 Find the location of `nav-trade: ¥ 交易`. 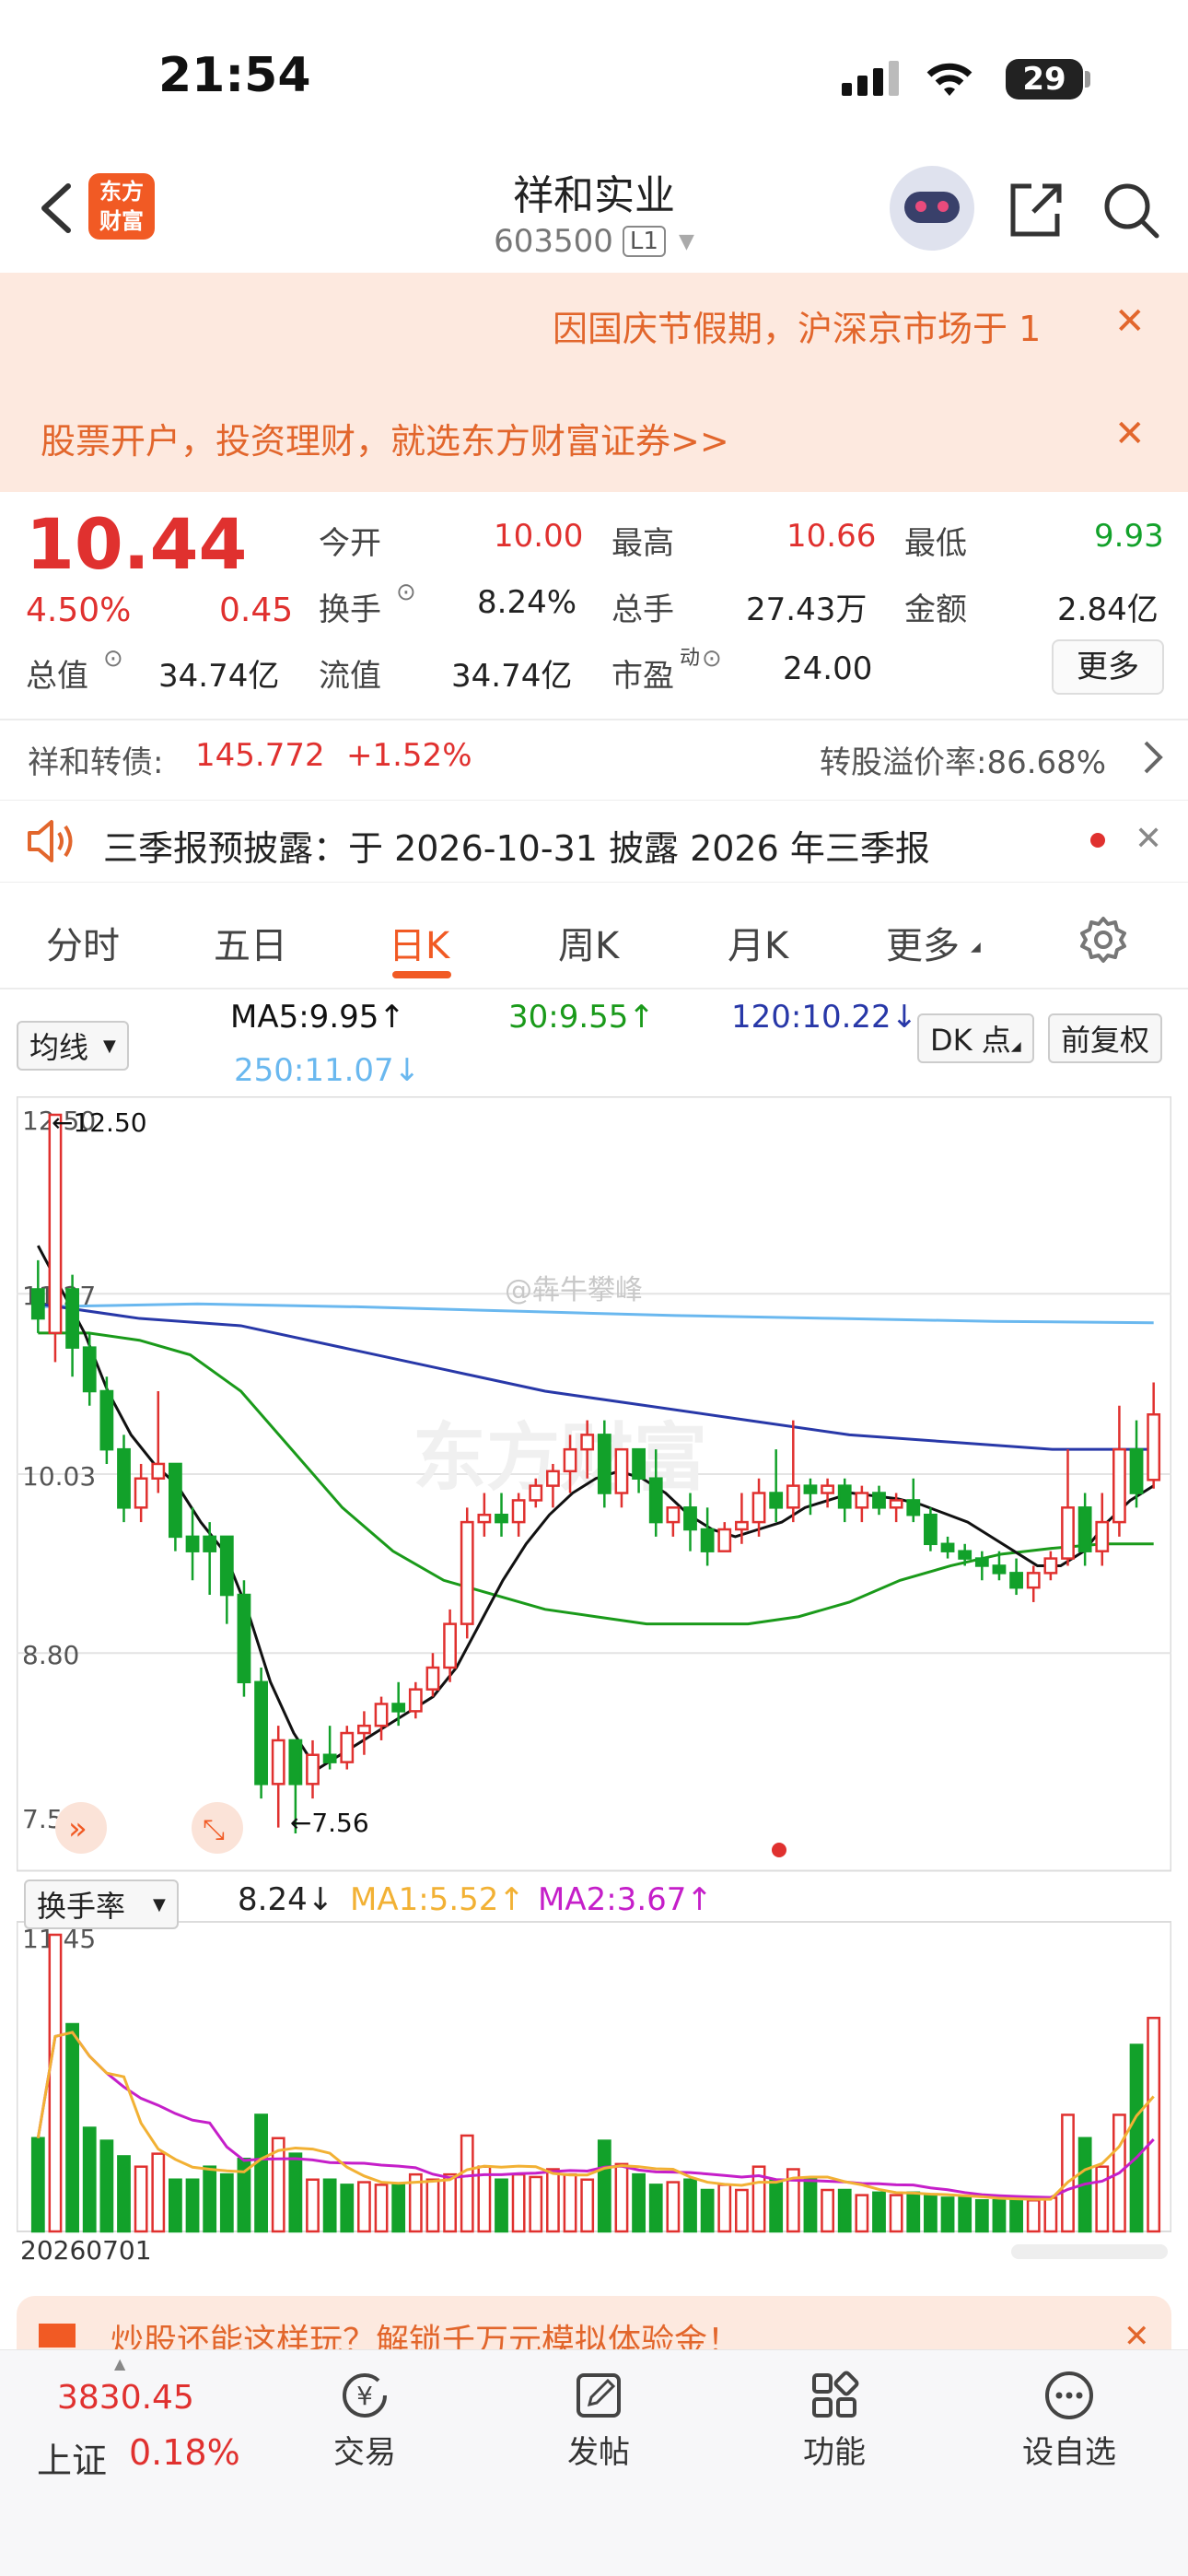

nav-trade: ¥ 交易 is located at coordinates (364, 2420).